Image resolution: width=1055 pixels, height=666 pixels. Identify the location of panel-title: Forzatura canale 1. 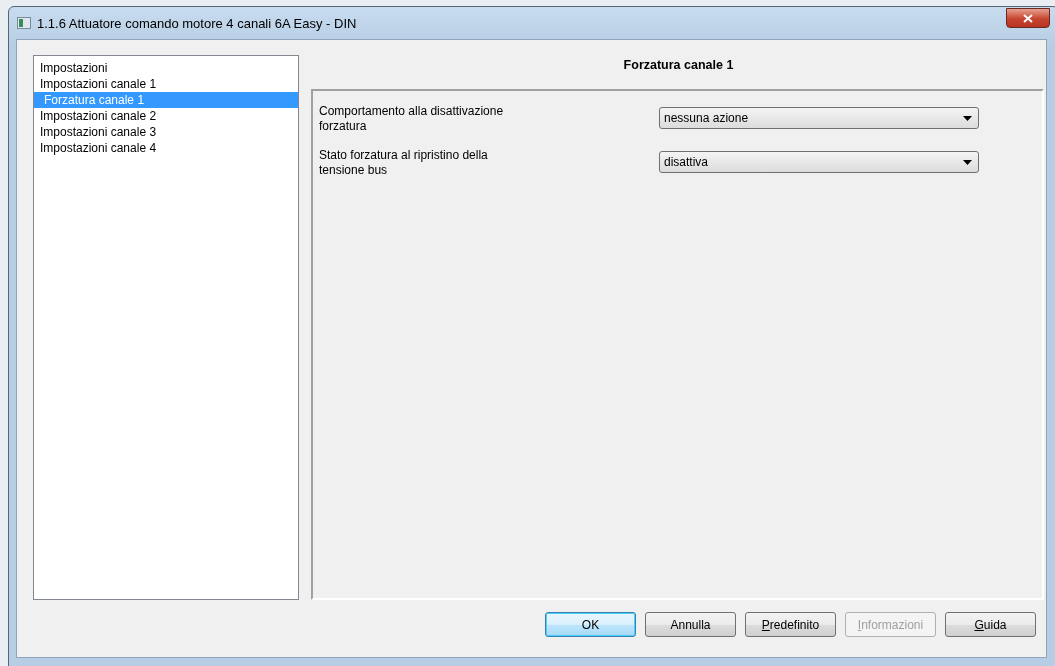
(678, 65).